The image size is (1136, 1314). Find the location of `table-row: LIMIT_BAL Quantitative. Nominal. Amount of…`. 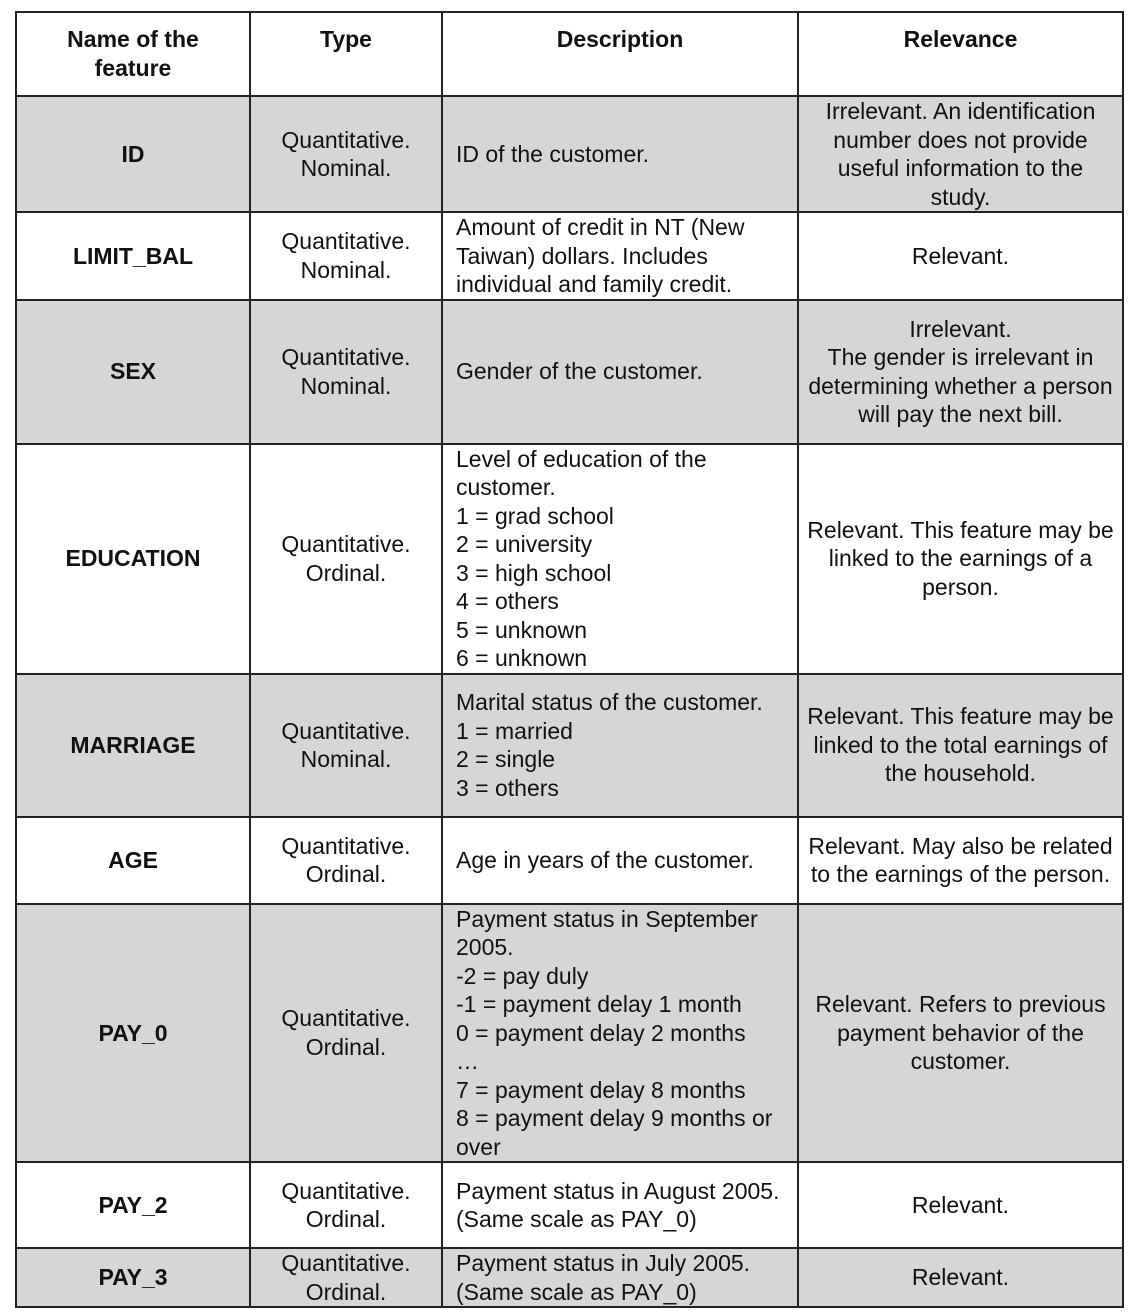

table-row: LIMIT_BAL Quantitative. Nominal. Amount of… is located at coordinates (569, 256).